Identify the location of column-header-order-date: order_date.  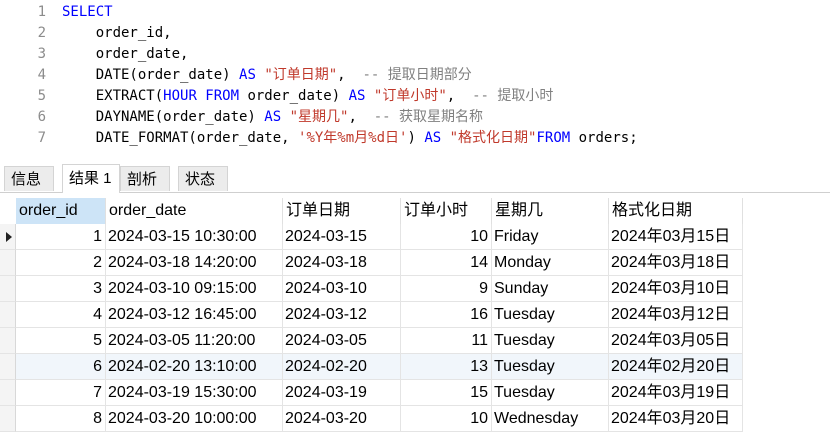
(194, 211).